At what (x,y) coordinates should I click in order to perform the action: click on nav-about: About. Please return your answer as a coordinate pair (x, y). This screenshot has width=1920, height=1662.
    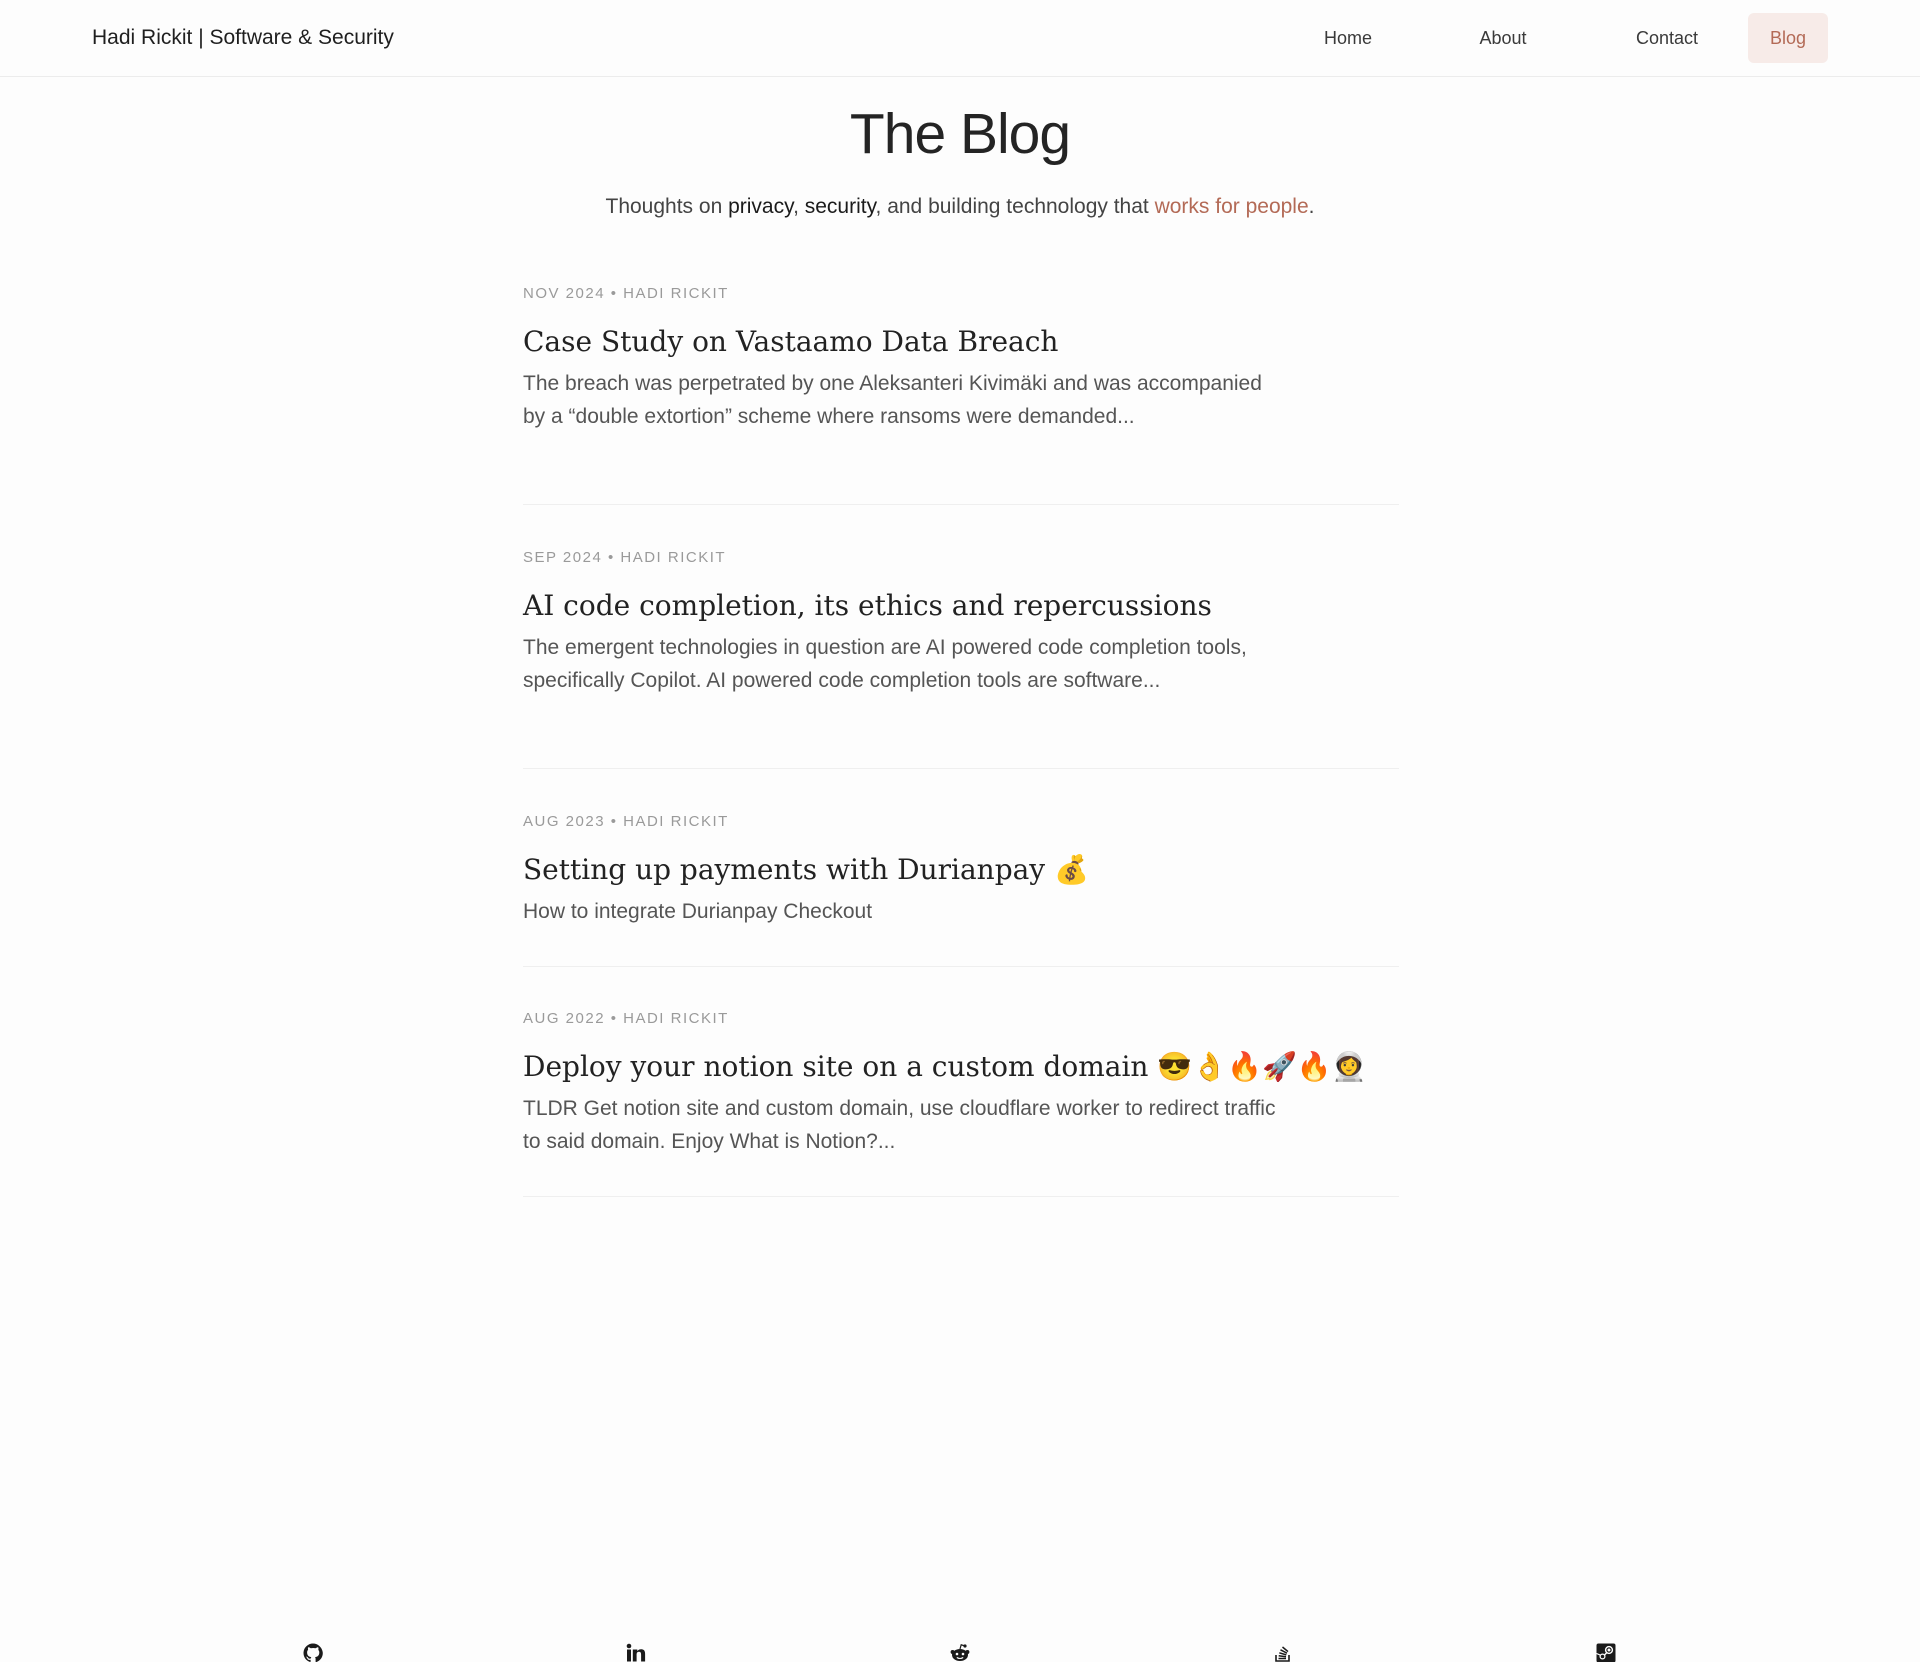
    Looking at the image, I should click on (1503, 38).